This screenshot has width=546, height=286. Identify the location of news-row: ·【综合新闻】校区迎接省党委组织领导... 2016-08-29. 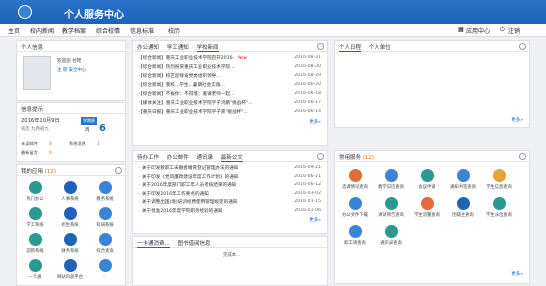
(230, 76).